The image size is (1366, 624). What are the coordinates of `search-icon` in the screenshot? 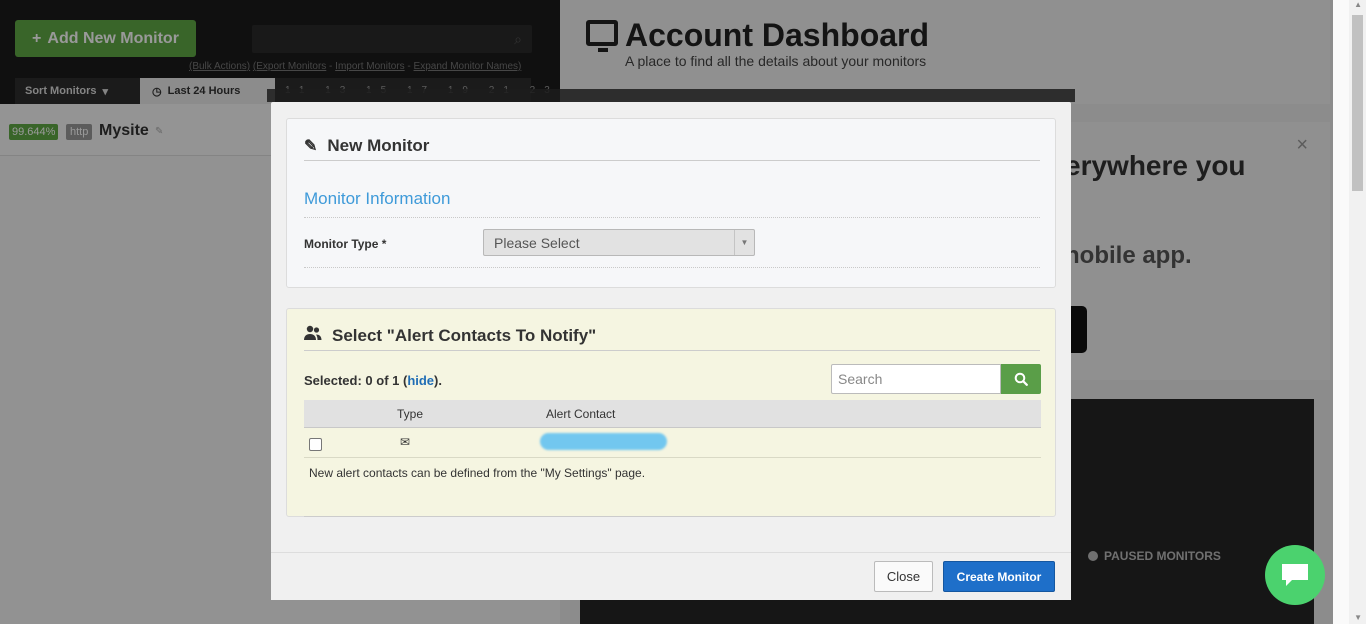 It's located at (1021, 379).